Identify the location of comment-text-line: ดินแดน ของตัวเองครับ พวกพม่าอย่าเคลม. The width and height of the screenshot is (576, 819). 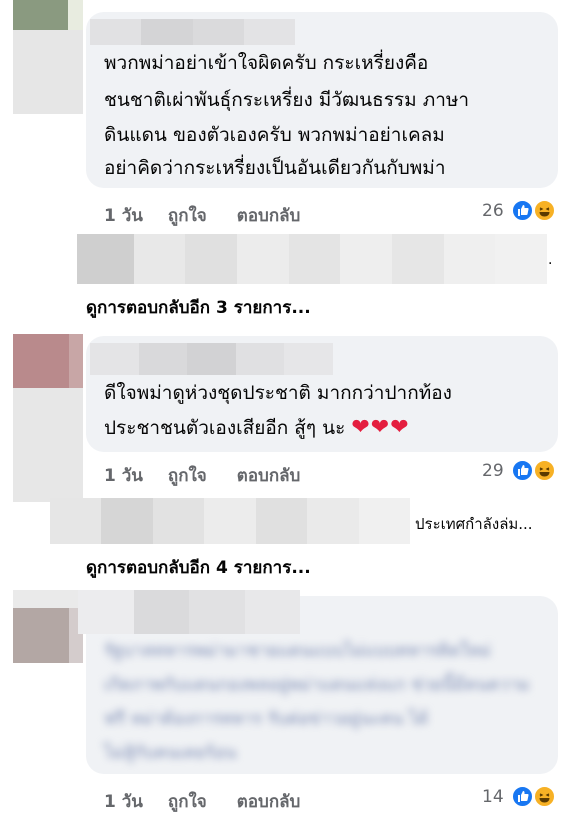
(274, 135).